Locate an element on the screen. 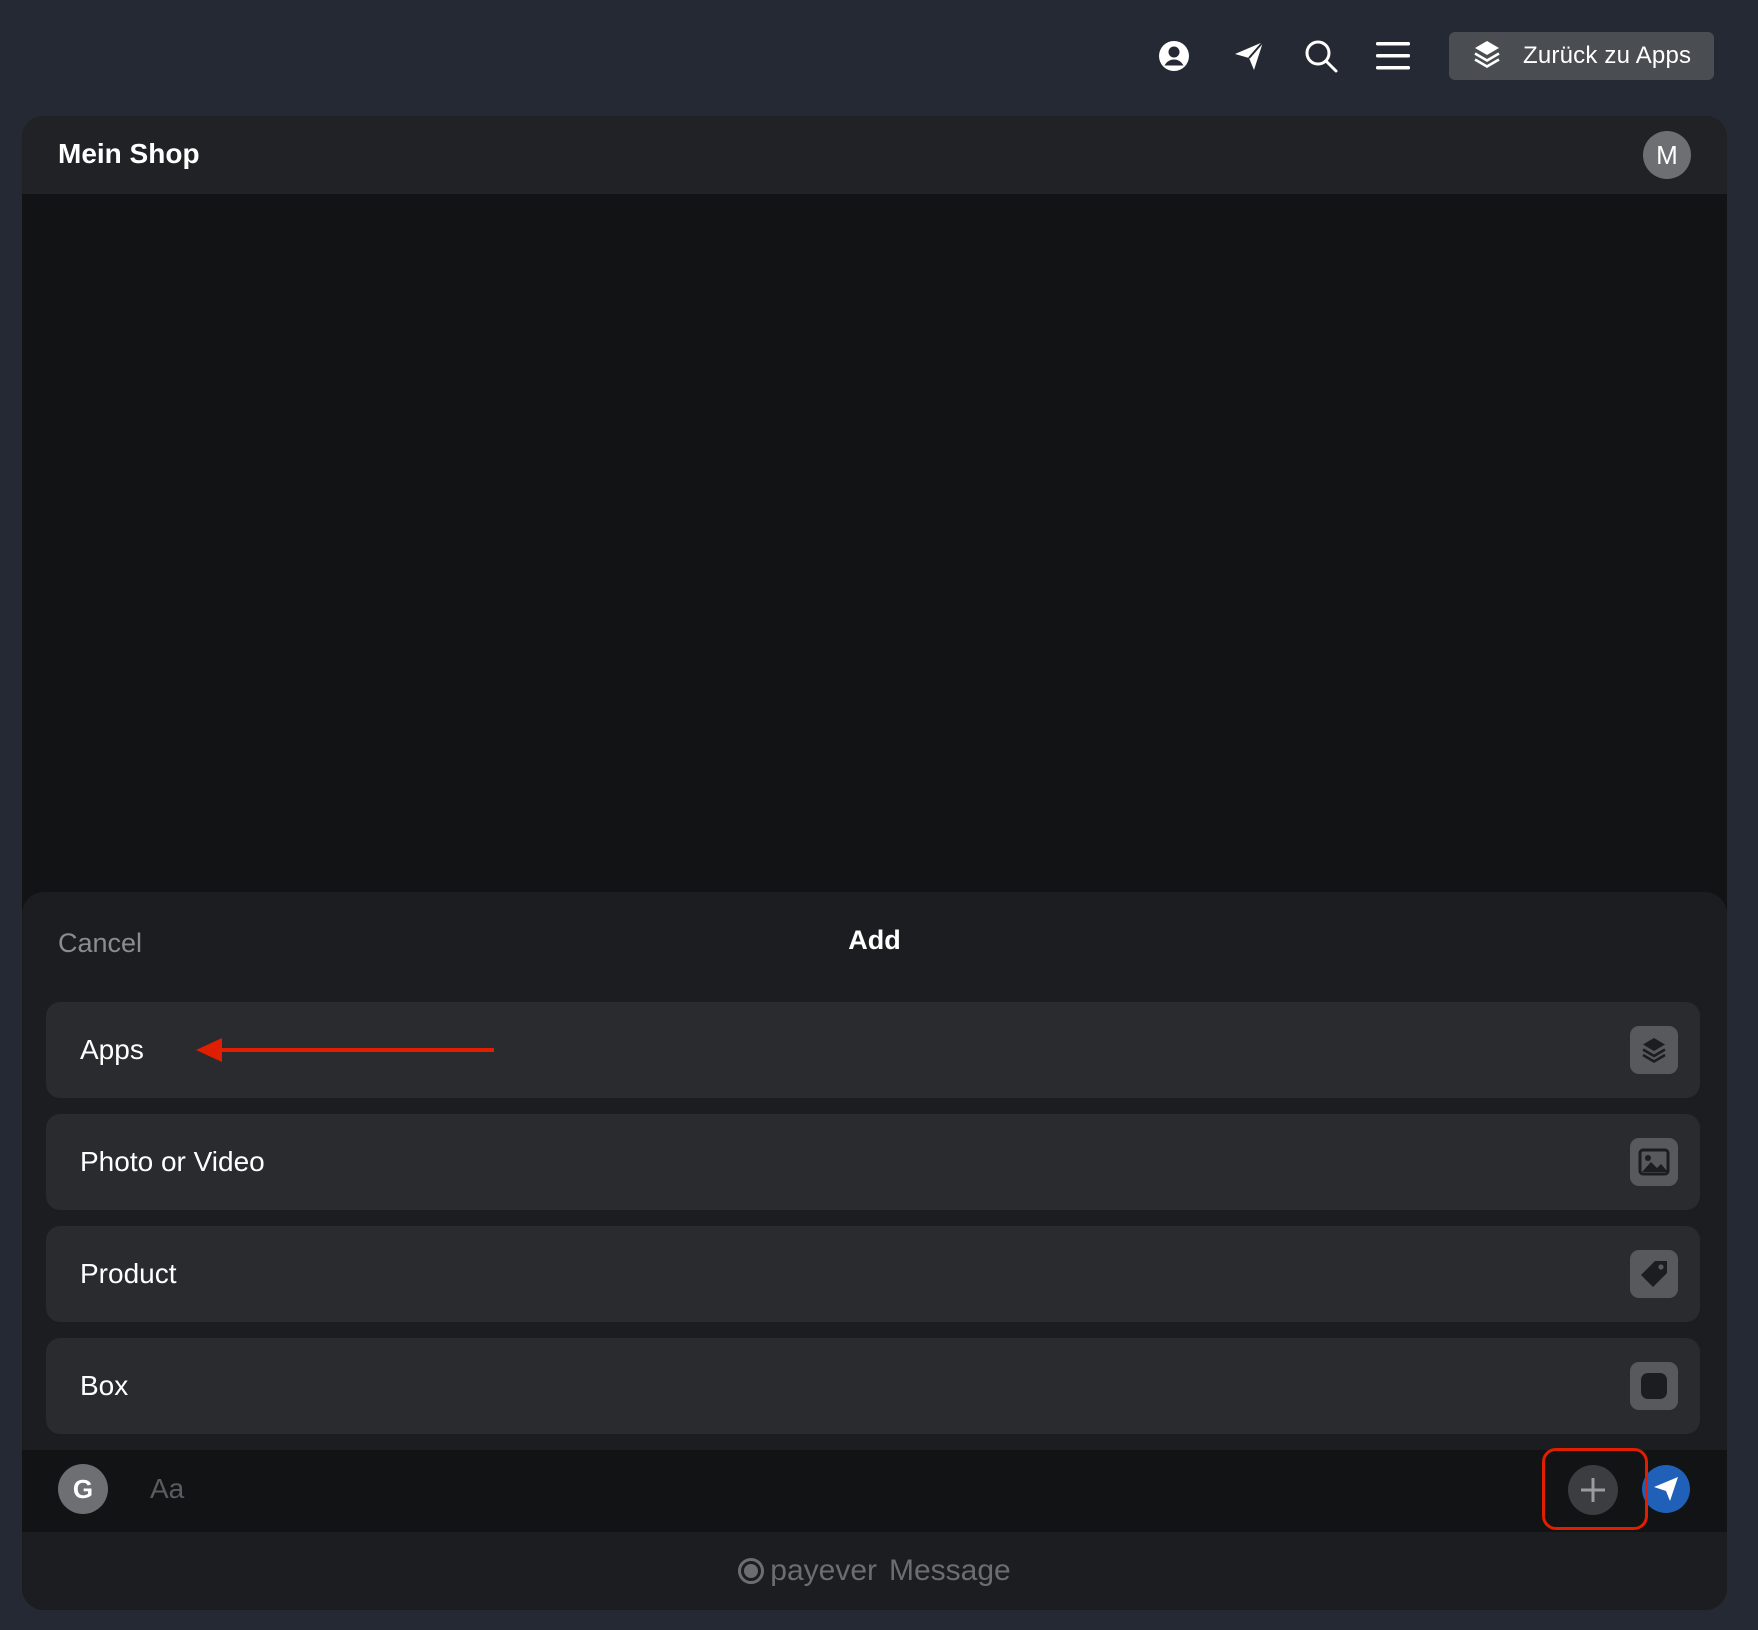  message-composer: G is located at coordinates (874, 1490).